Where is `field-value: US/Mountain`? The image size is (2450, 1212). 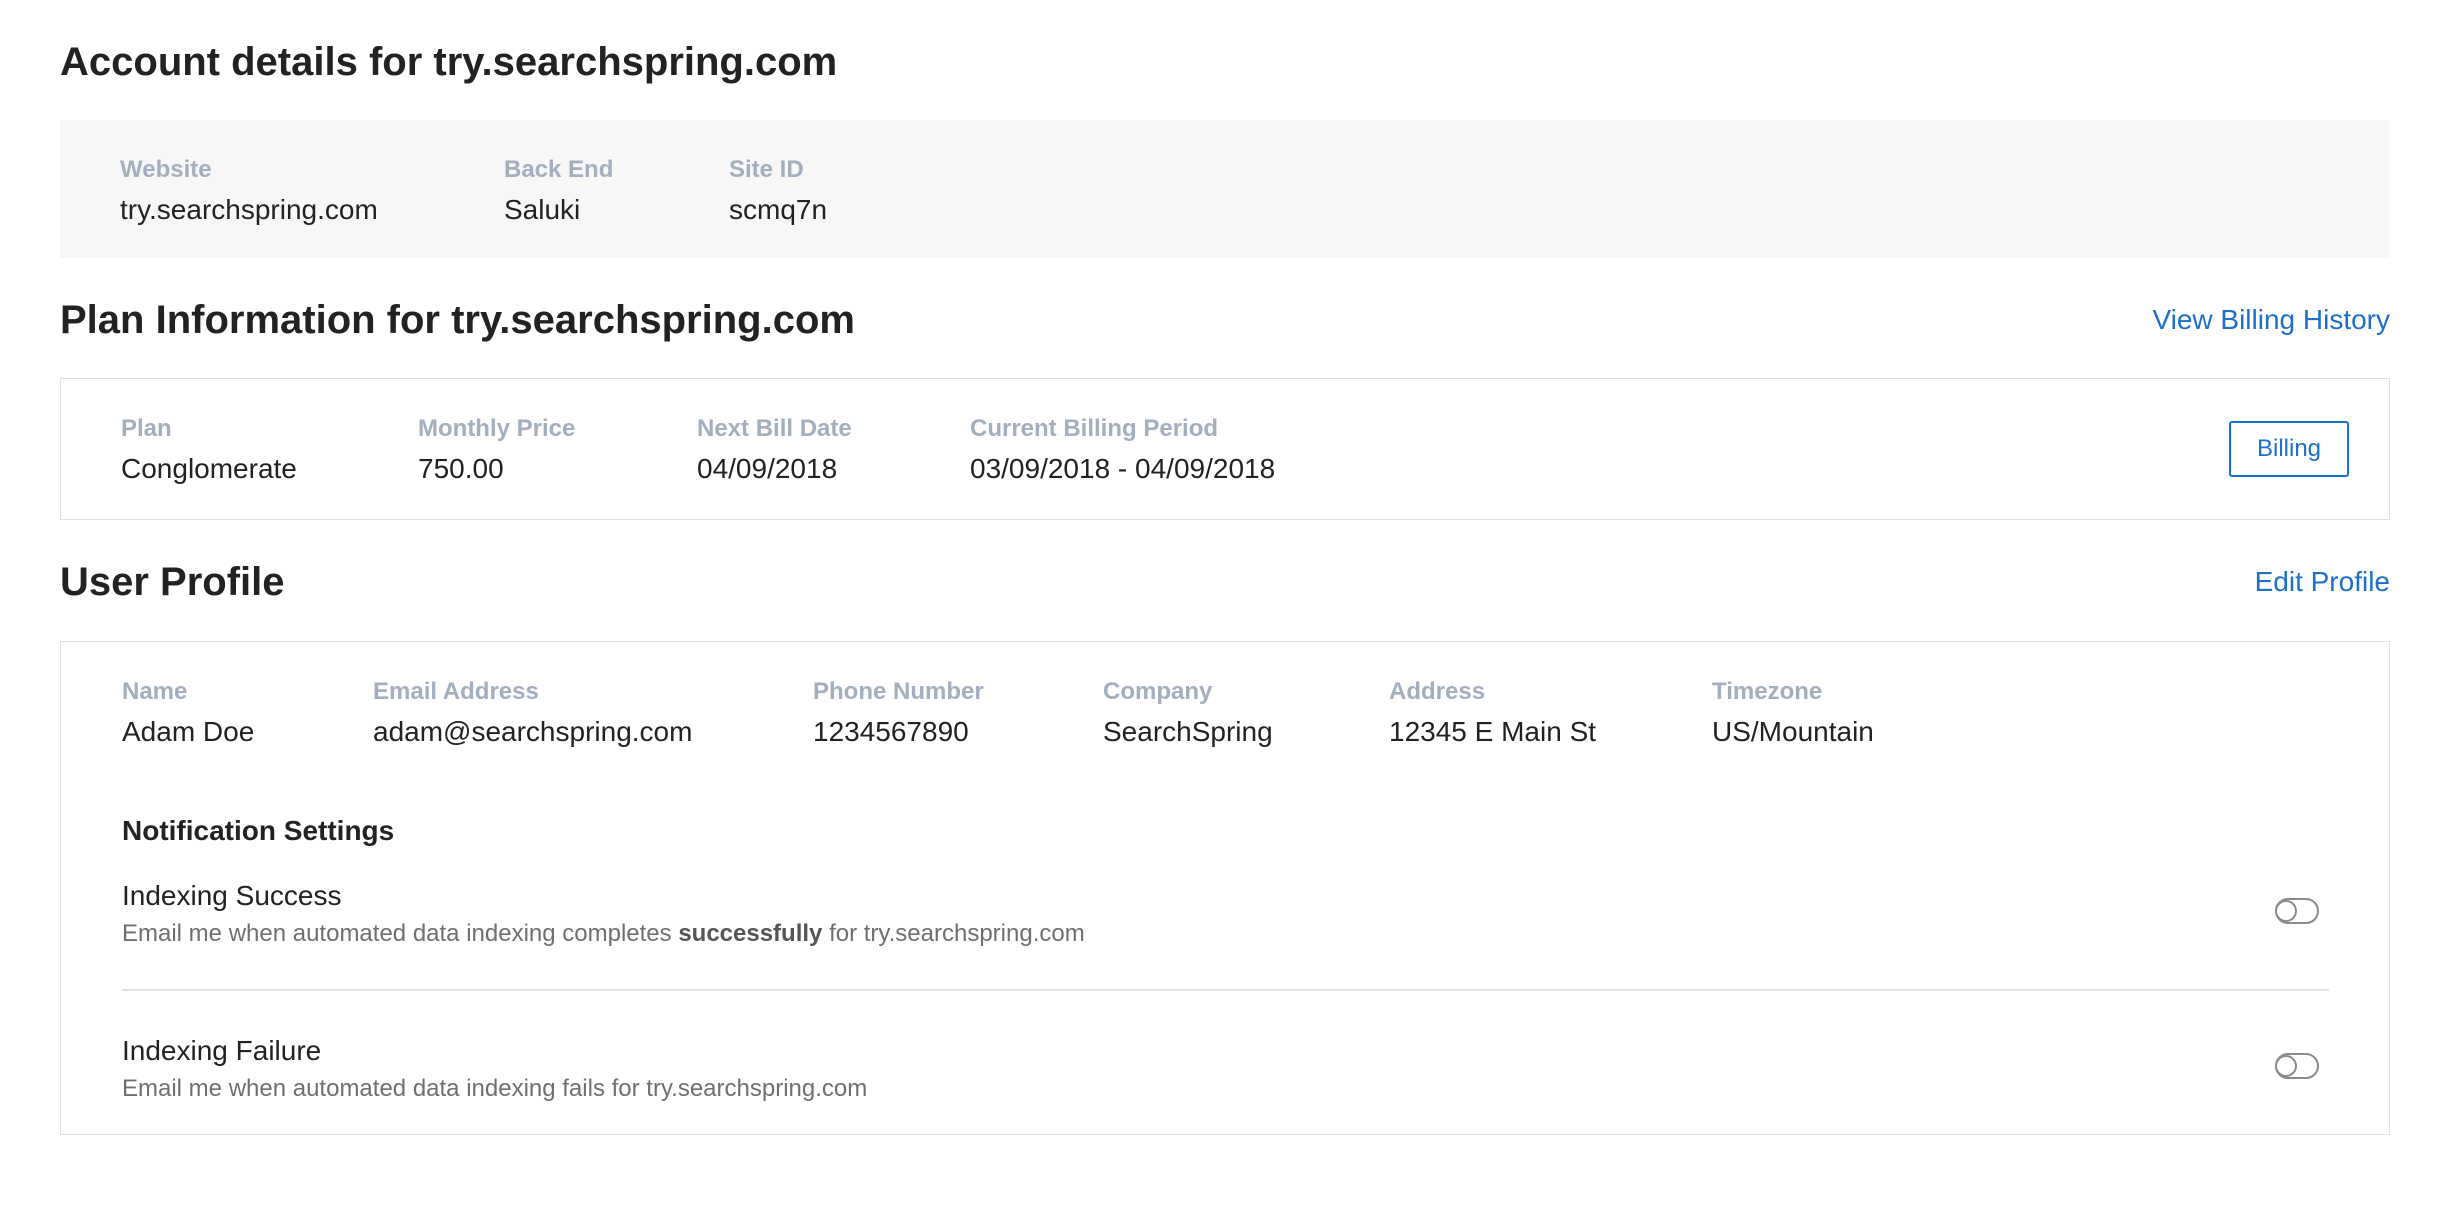
field-value: US/Mountain is located at coordinates (1793, 731).